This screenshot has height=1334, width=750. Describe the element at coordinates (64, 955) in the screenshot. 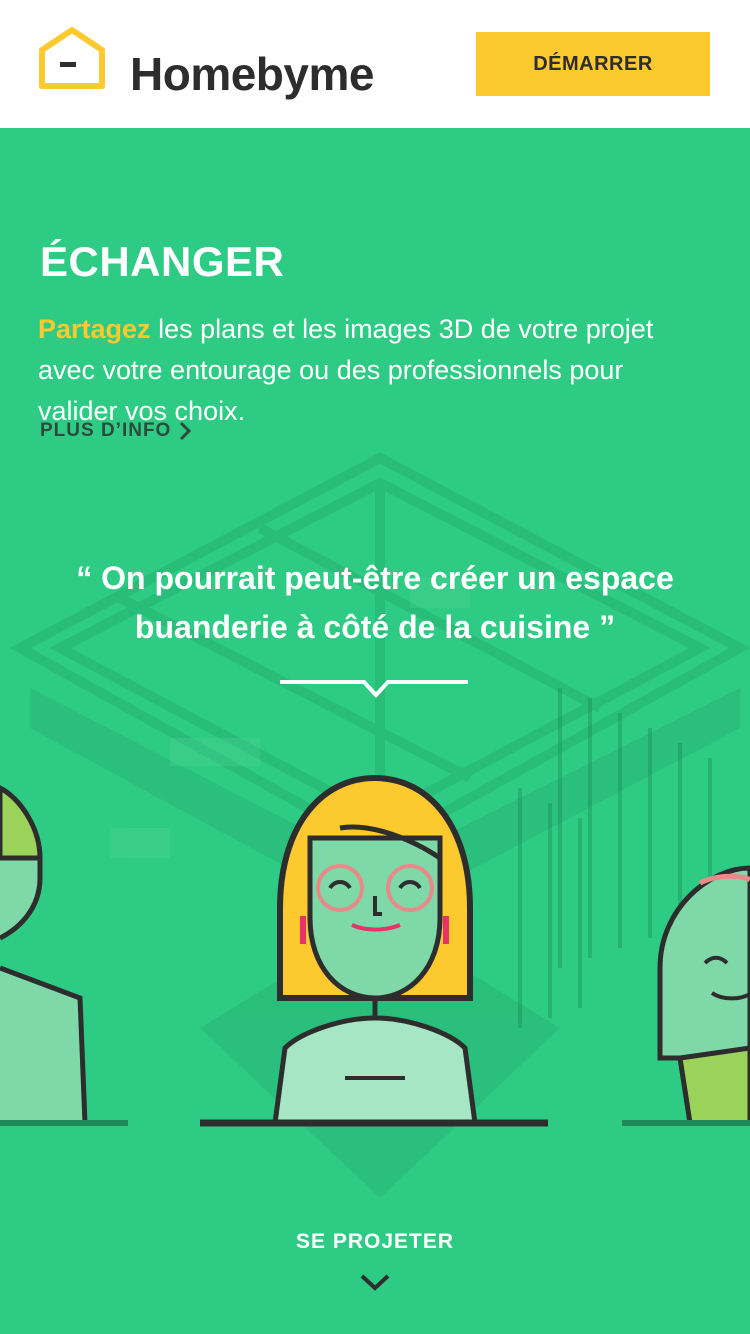

I see `worker-character` at that location.